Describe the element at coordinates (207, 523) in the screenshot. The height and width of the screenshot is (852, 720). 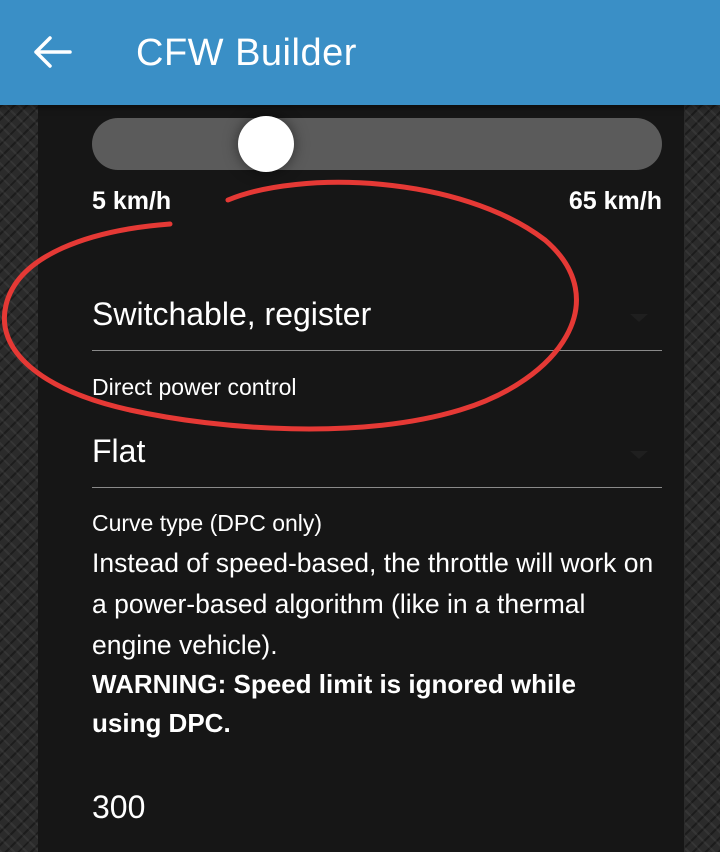
I see `curve-type-label: Curve type (DPC only)` at that location.